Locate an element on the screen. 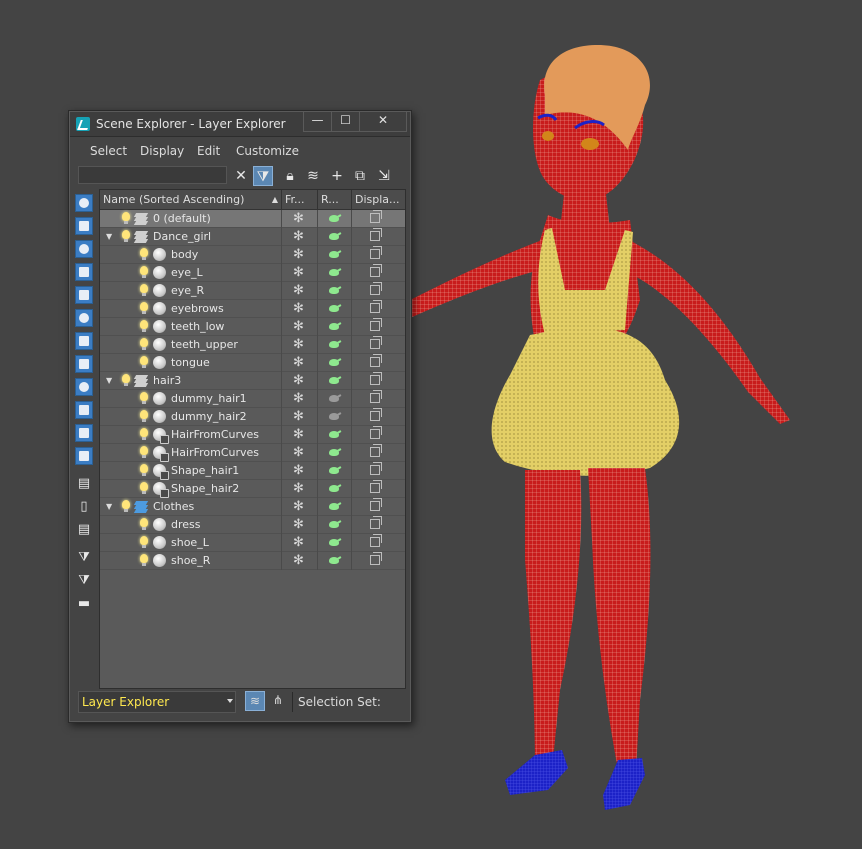  layer-highlight-icon: ≋ is located at coordinates (313, 176).